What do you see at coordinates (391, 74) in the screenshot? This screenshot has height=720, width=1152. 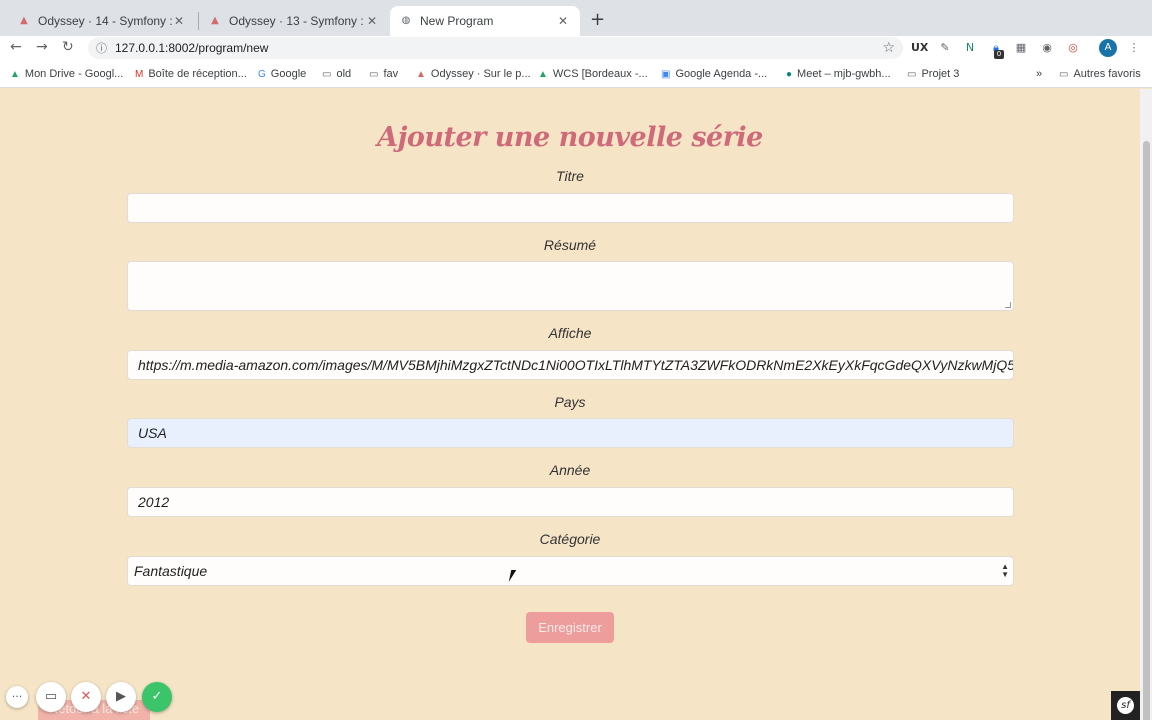 I see `bookmark-label: fav` at bounding box center [391, 74].